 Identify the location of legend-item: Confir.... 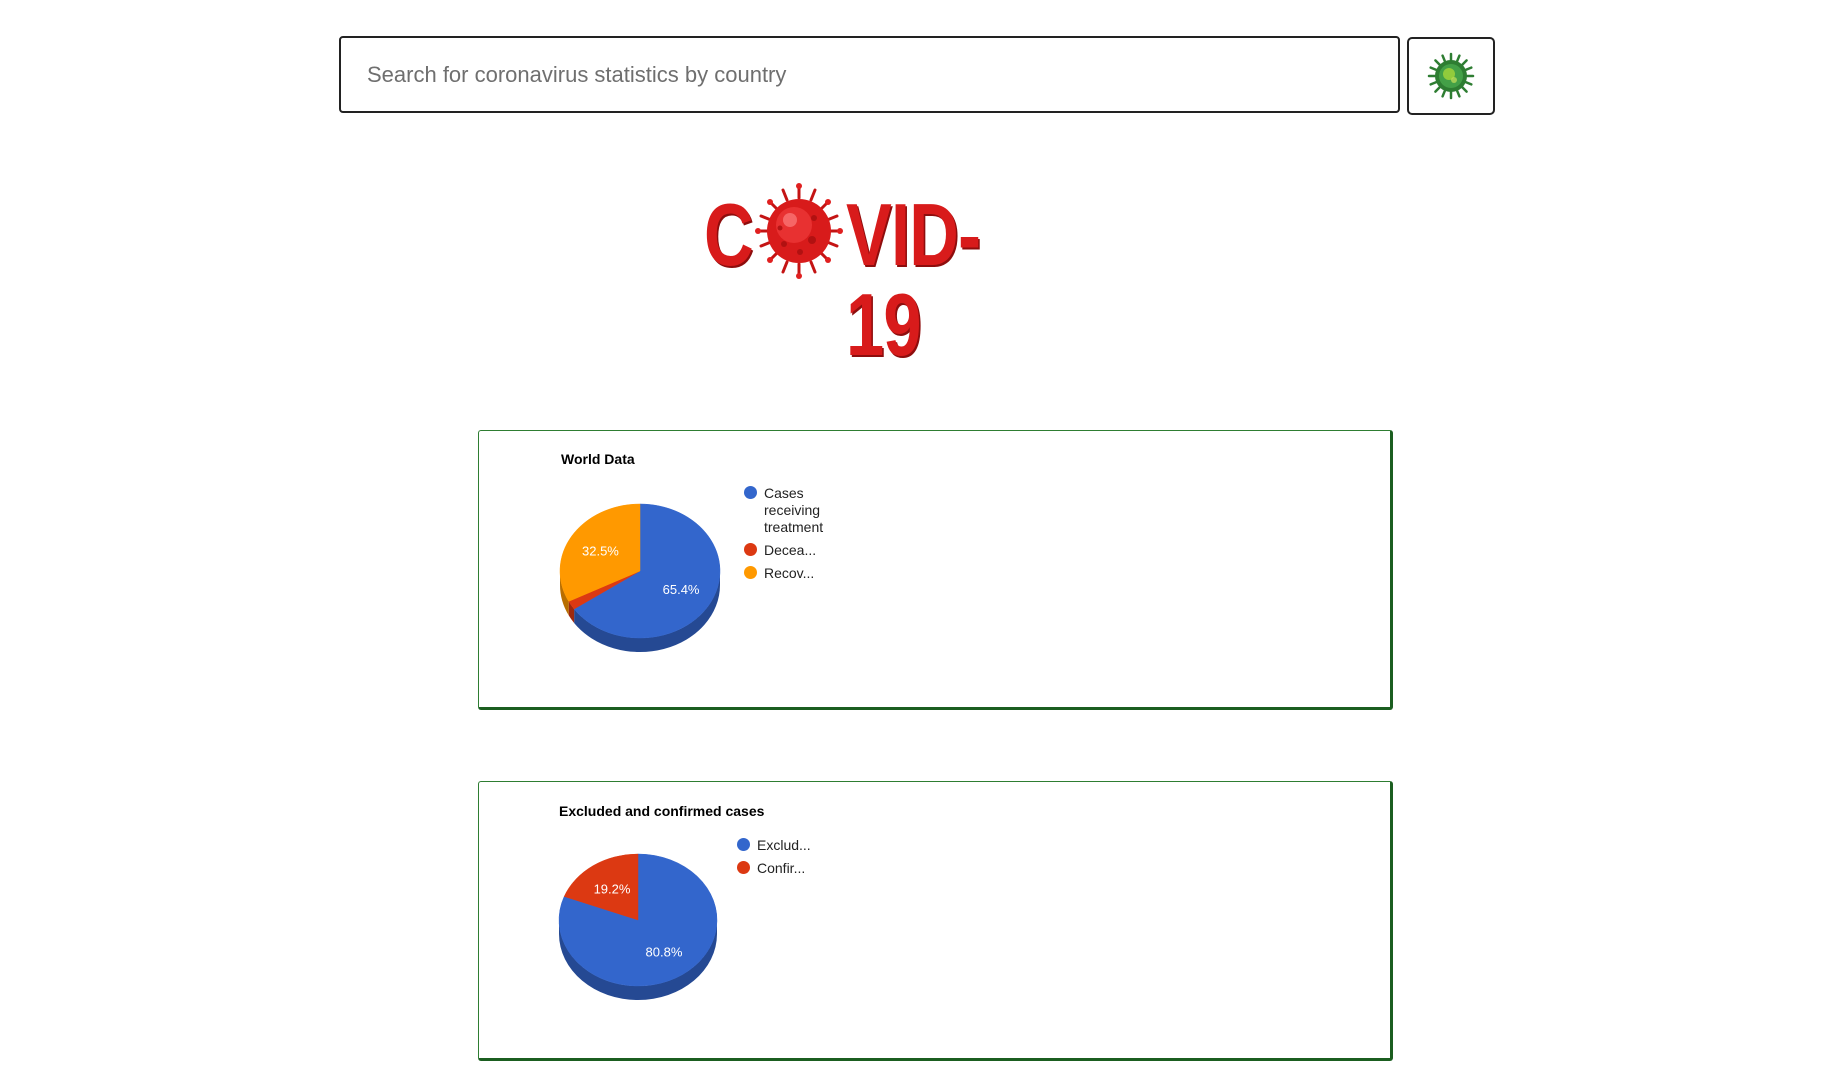
(778, 868).